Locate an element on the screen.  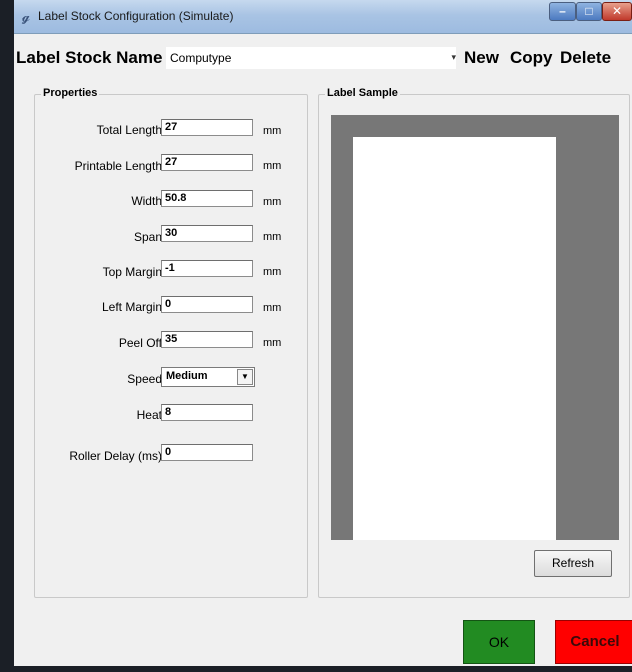
peel-off-label: Peel Off is located at coordinates (140, 343).